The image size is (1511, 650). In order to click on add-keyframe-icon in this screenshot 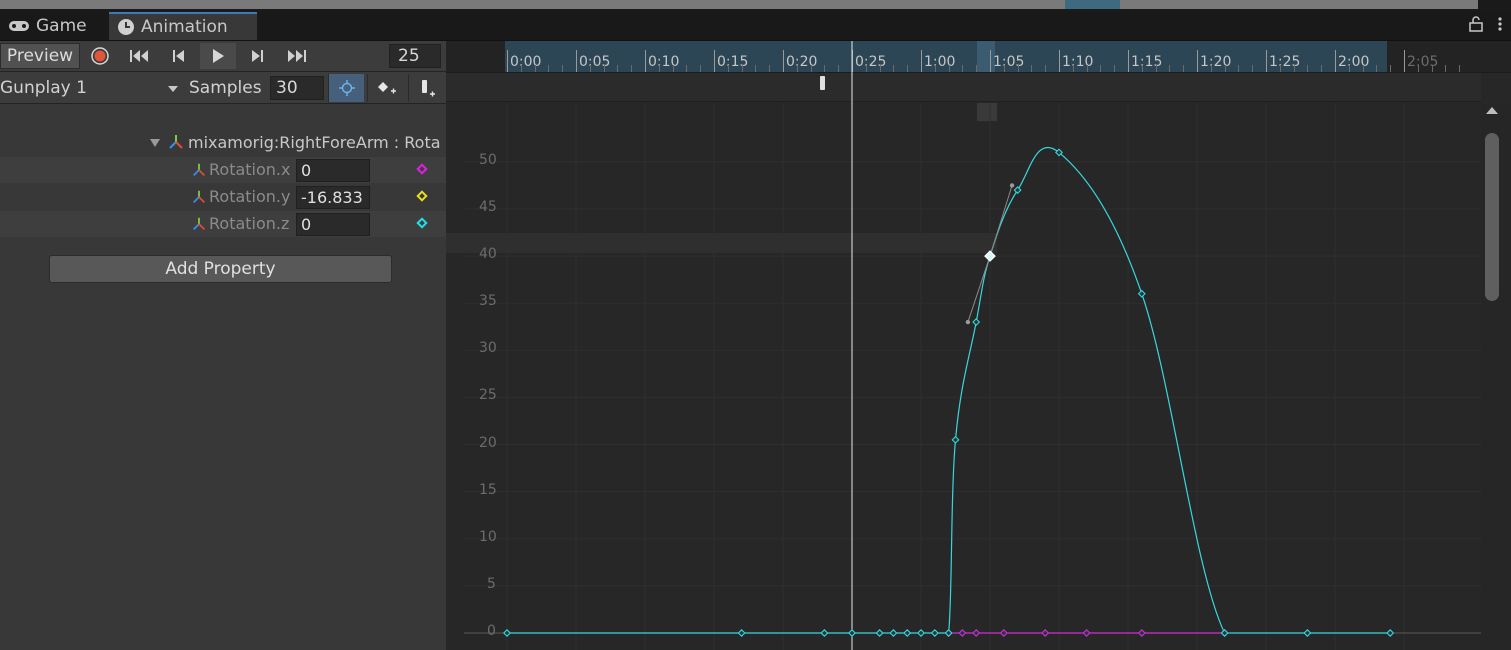, I will do `click(386, 88)`.